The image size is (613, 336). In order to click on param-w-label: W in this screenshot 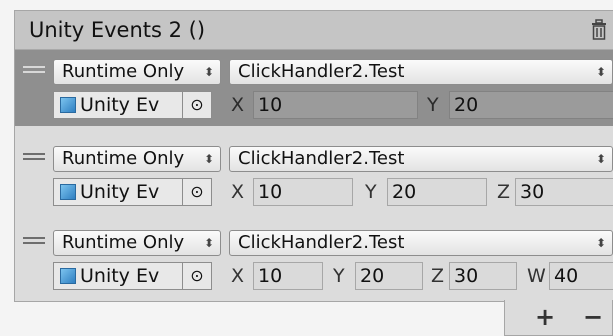, I will do `click(536, 276)`.